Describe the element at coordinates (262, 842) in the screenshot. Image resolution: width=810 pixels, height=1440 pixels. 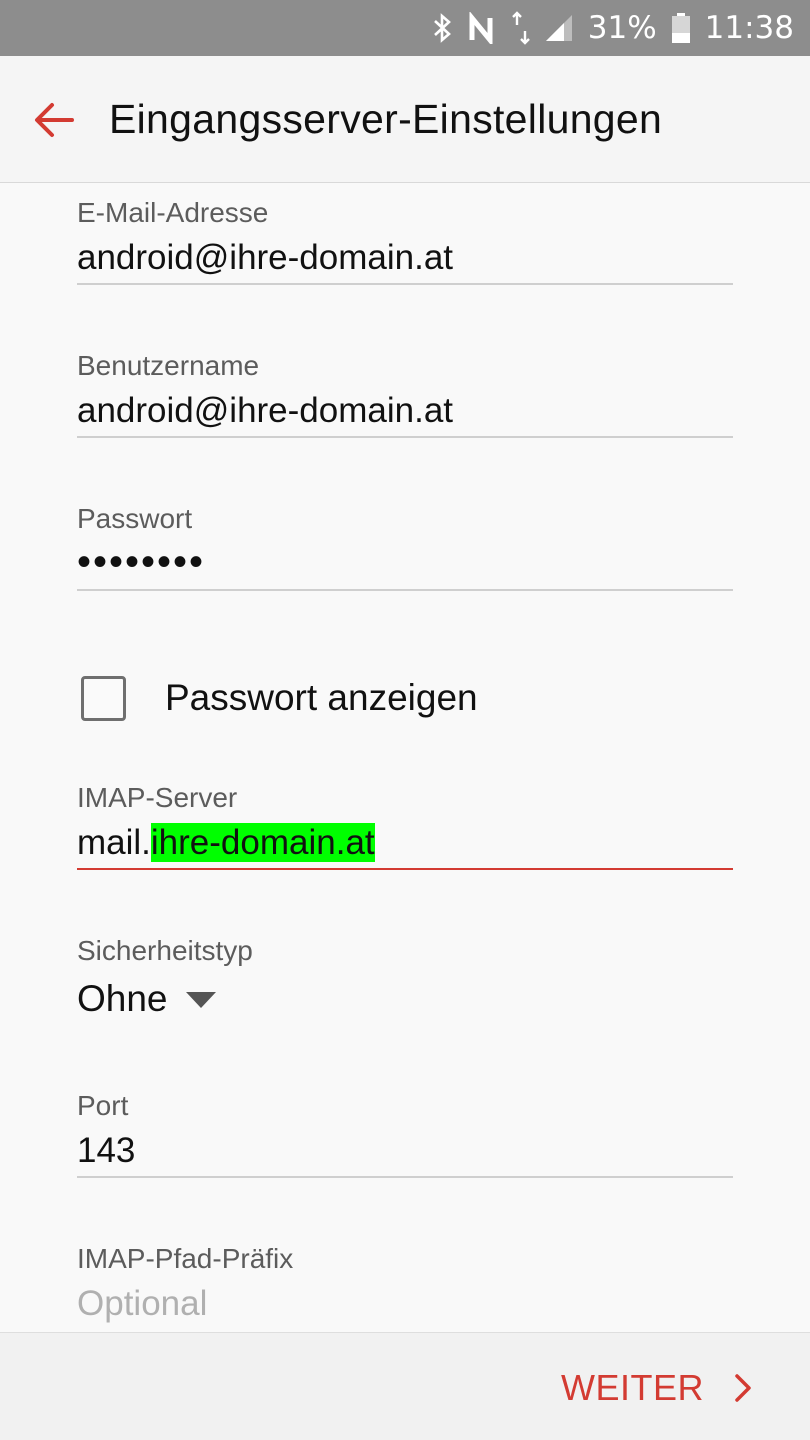
I see `imap-server-domain-highlight: ihre-domain.at` at that location.